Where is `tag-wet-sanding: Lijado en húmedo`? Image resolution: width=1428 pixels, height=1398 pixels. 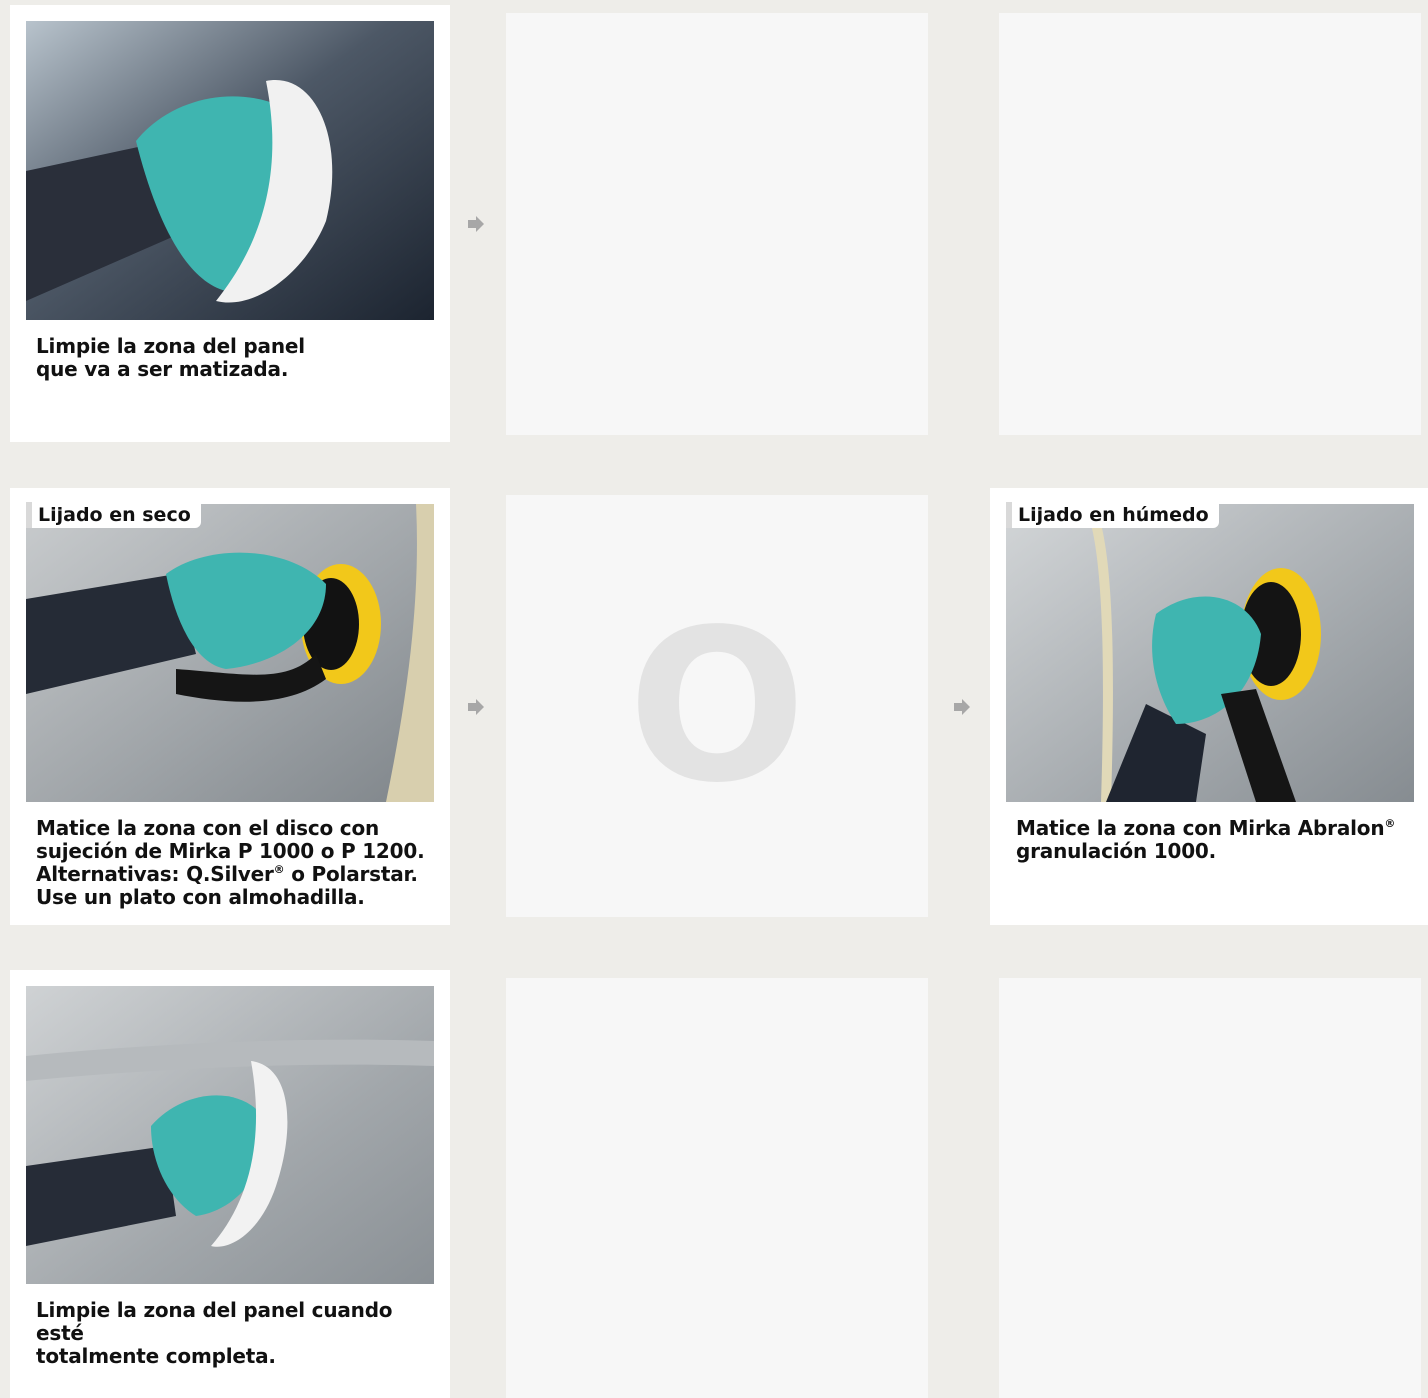 tag-wet-sanding: Lijado en húmedo is located at coordinates (1112, 515).